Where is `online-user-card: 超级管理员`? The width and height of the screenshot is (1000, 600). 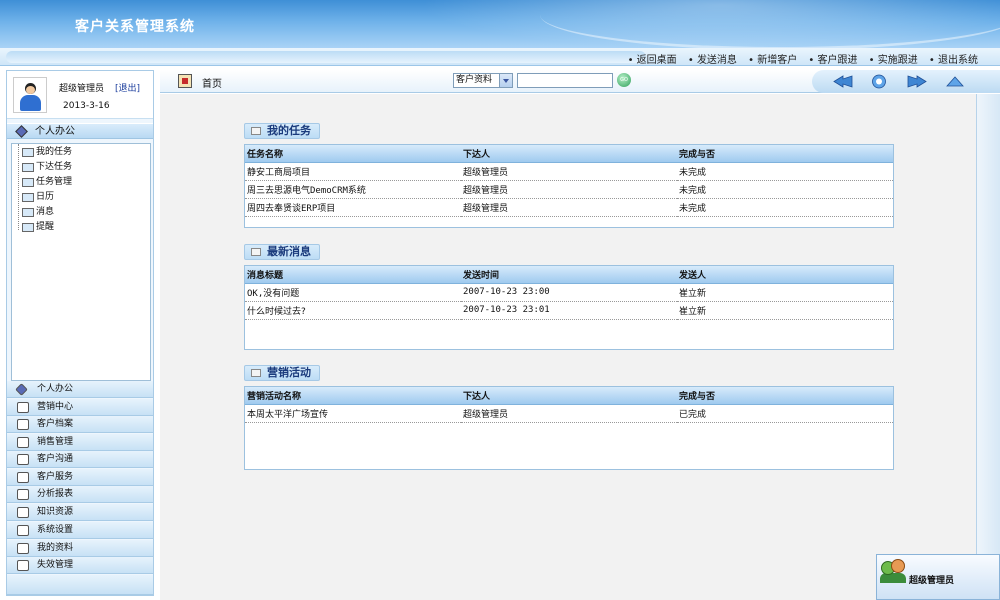 online-user-card: 超级管理员 is located at coordinates (938, 577).